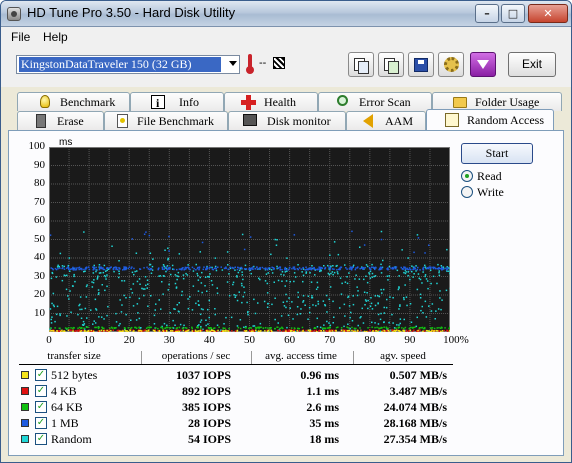  I want to click on chevron-down-icon, so click(233, 63).